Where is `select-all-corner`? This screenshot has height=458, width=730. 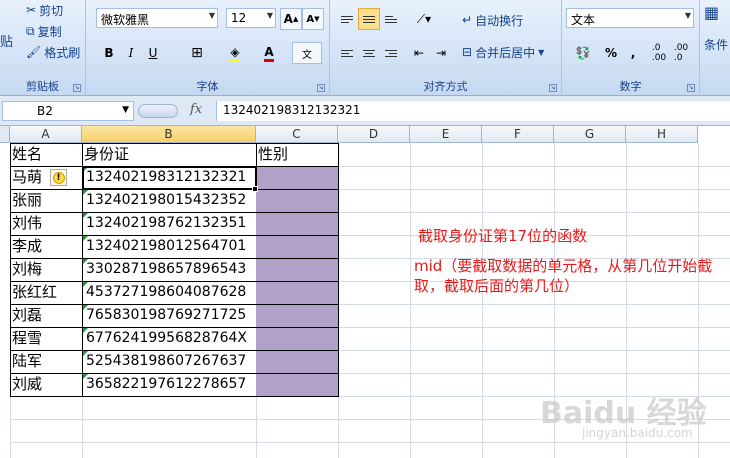 select-all-corner is located at coordinates (5, 134).